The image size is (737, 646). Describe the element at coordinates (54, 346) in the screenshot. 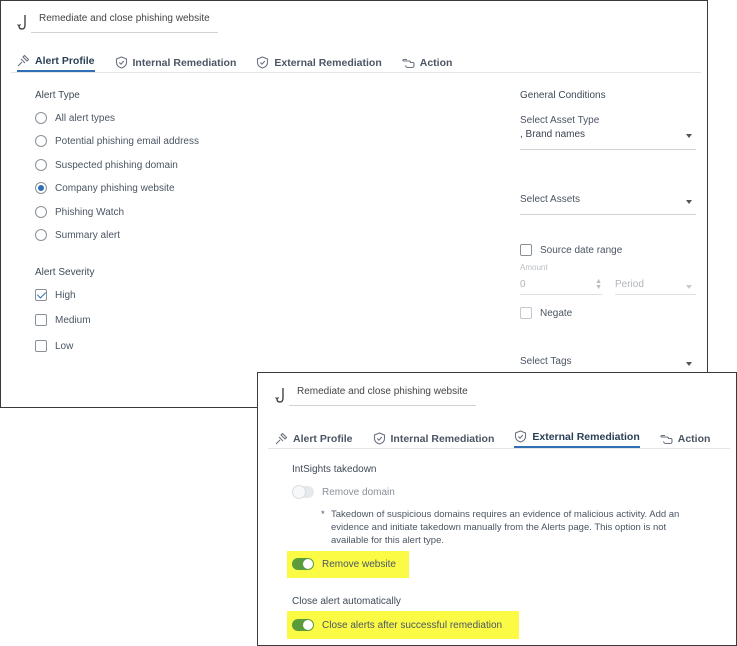

I see `checkbox-low: Low` at that location.